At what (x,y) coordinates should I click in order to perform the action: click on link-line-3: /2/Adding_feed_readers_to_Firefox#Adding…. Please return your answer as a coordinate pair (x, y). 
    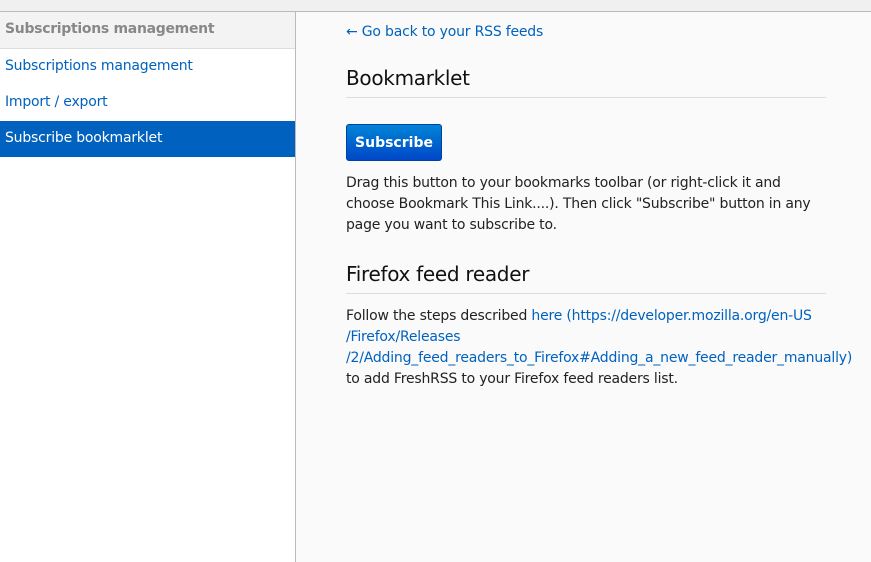
    Looking at the image, I should click on (599, 358).